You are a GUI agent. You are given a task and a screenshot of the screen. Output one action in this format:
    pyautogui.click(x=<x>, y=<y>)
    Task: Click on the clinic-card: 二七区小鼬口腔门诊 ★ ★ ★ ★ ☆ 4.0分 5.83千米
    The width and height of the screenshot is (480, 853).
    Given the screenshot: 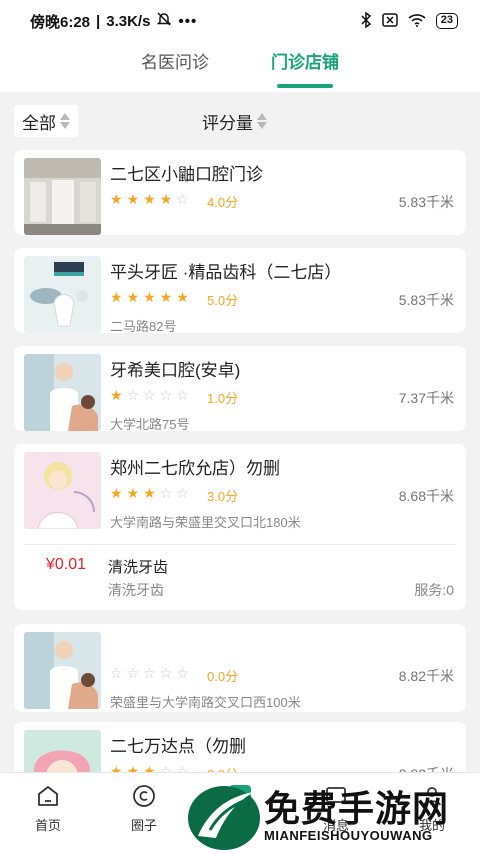 What is the action you would take?
    pyautogui.click(x=240, y=192)
    